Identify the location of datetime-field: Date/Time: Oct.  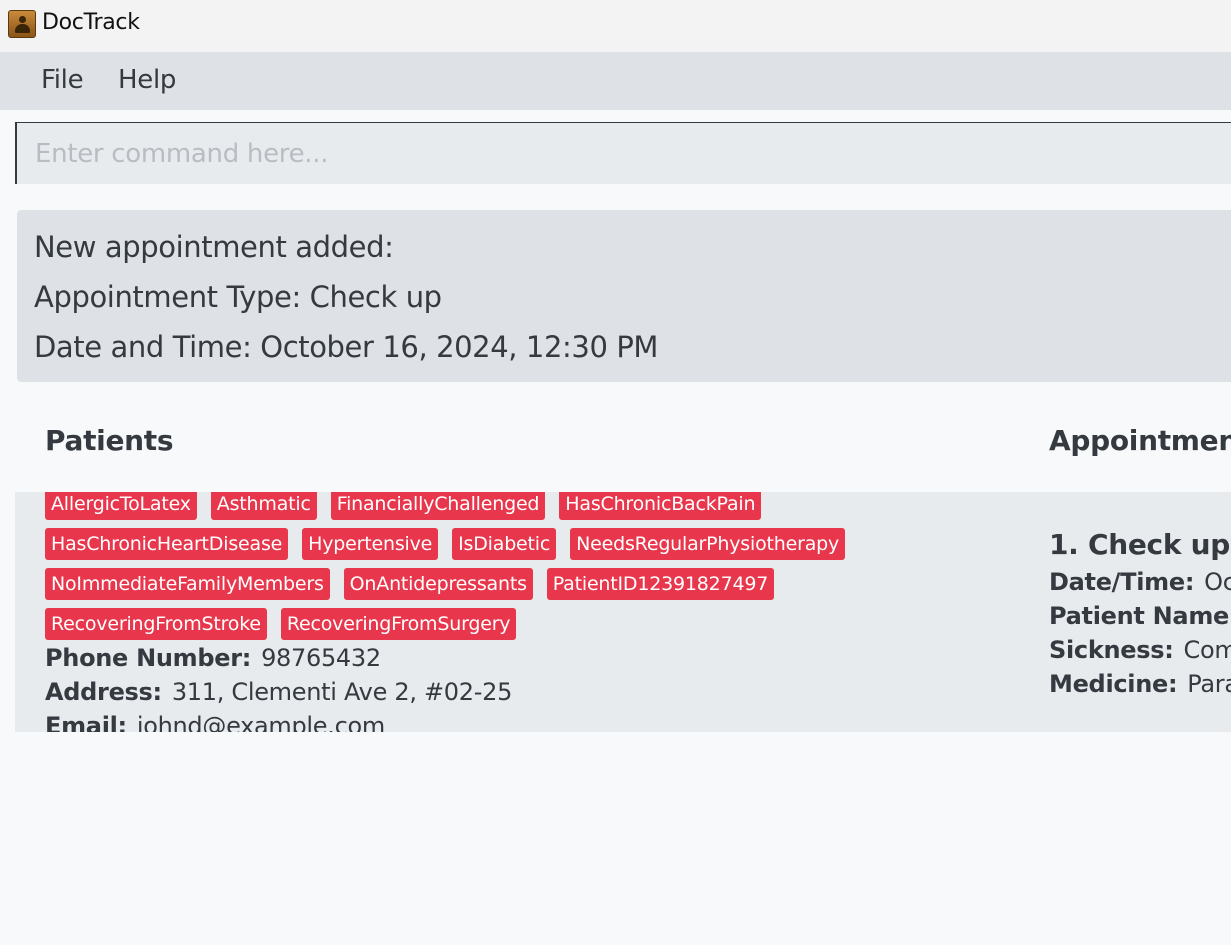
(1140, 582).